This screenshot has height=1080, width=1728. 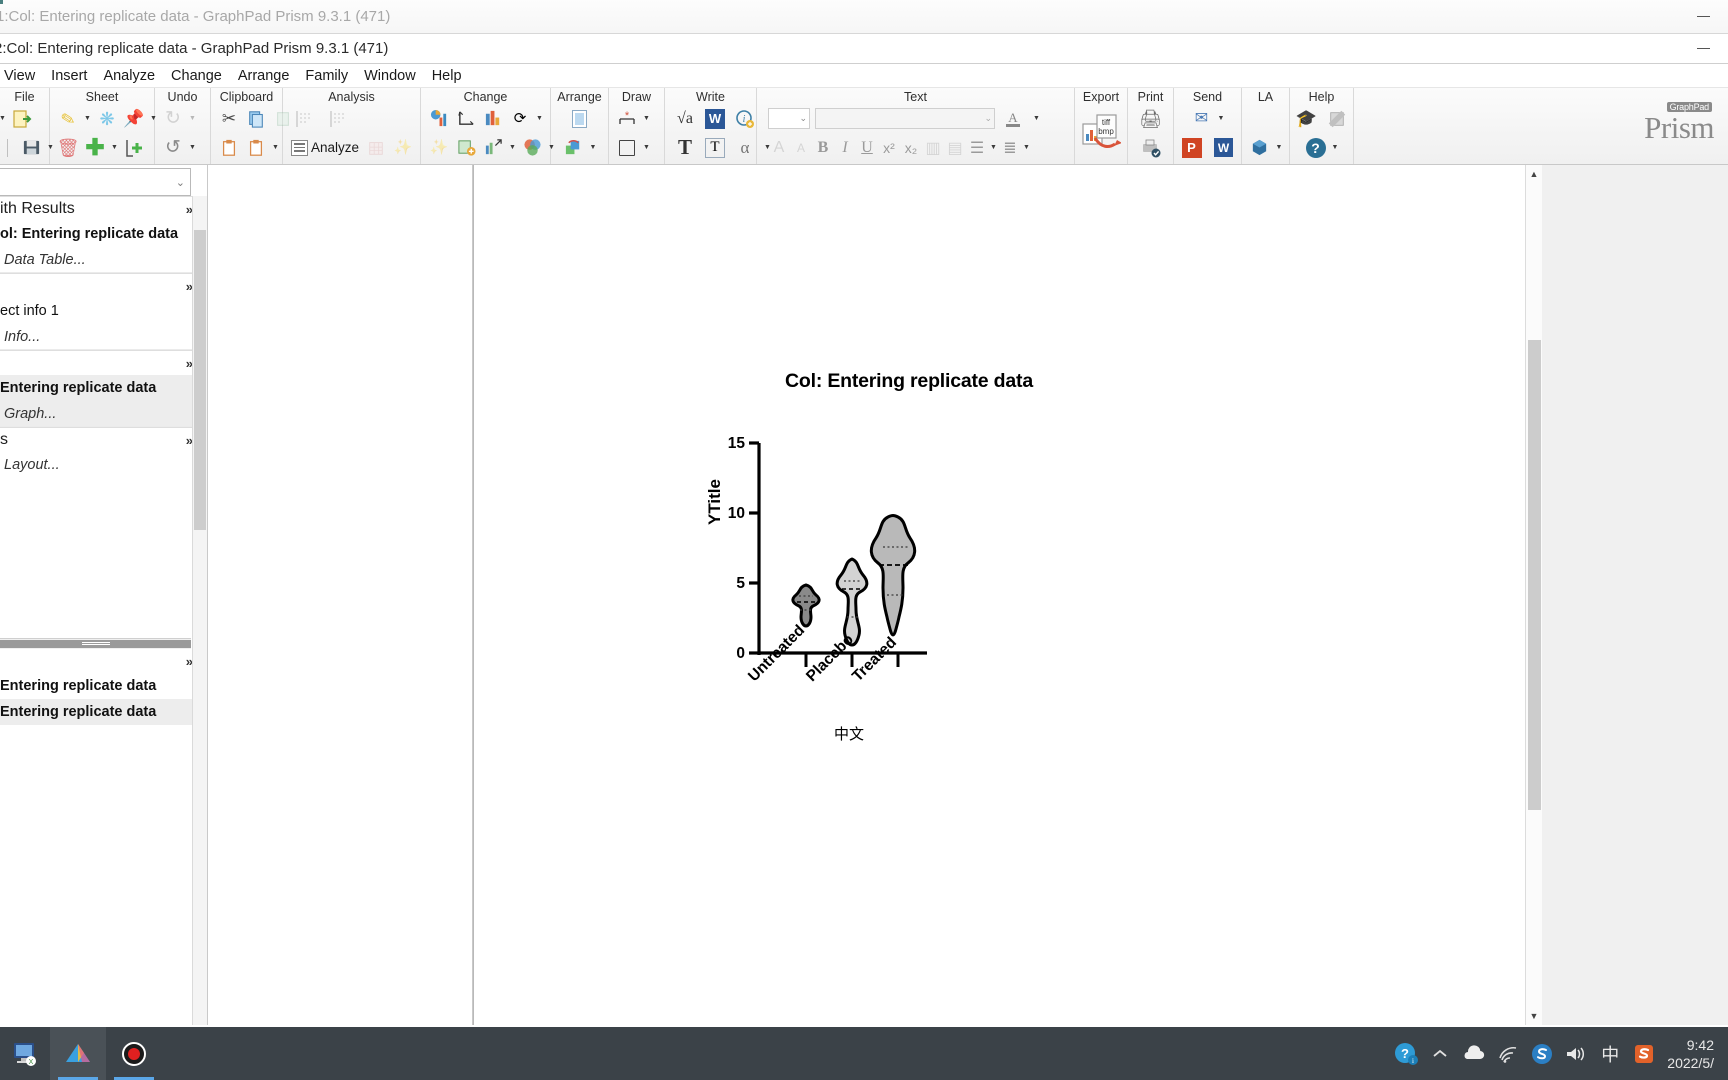 I want to click on analysis-table-icon, so click(x=376, y=148).